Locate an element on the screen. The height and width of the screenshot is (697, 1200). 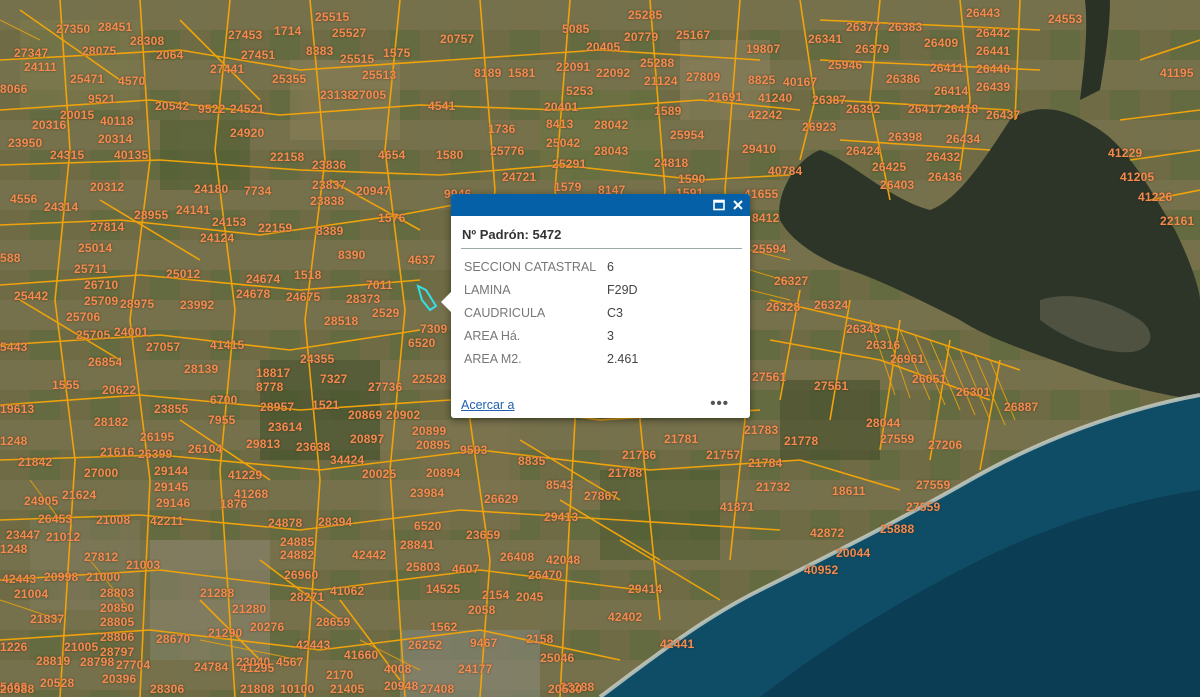
attr-label-area-m2: AREA M2. is located at coordinates (493, 359).